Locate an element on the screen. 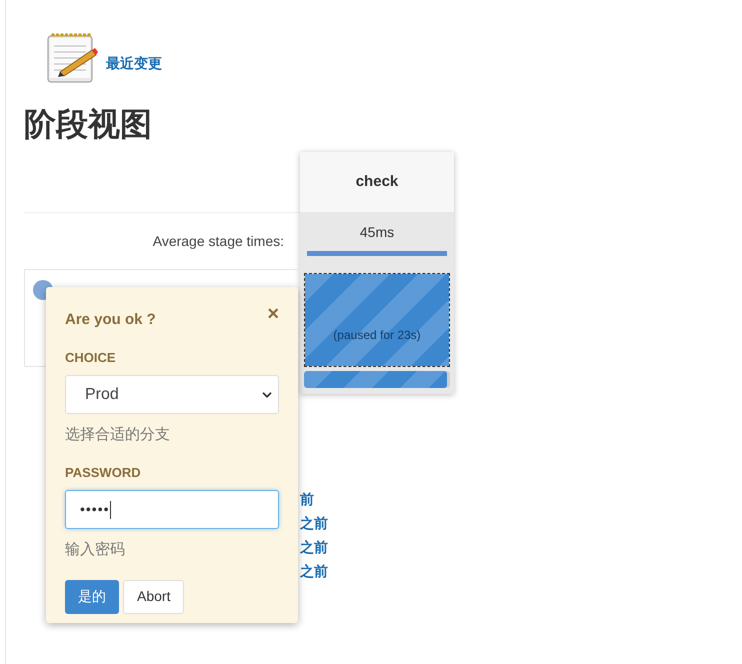 This screenshot has width=742, height=664. field-label: CHOICE is located at coordinates (91, 357).